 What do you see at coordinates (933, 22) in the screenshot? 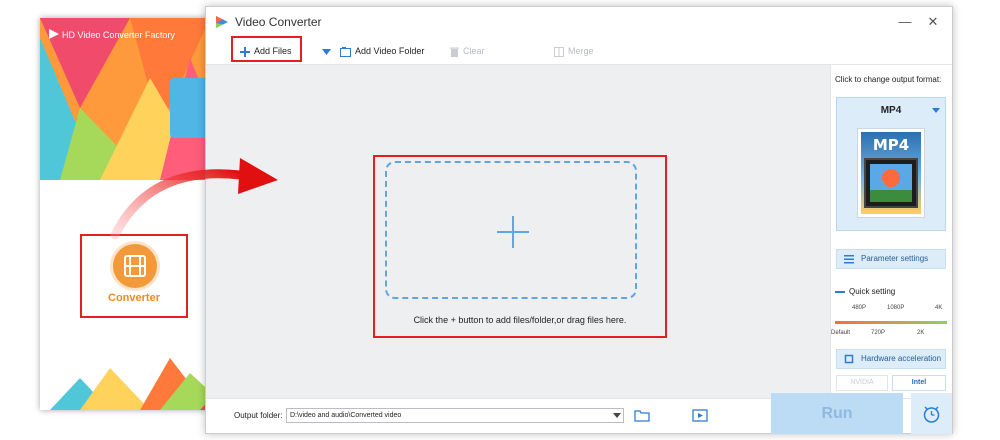
I see `close-button: ✕` at bounding box center [933, 22].